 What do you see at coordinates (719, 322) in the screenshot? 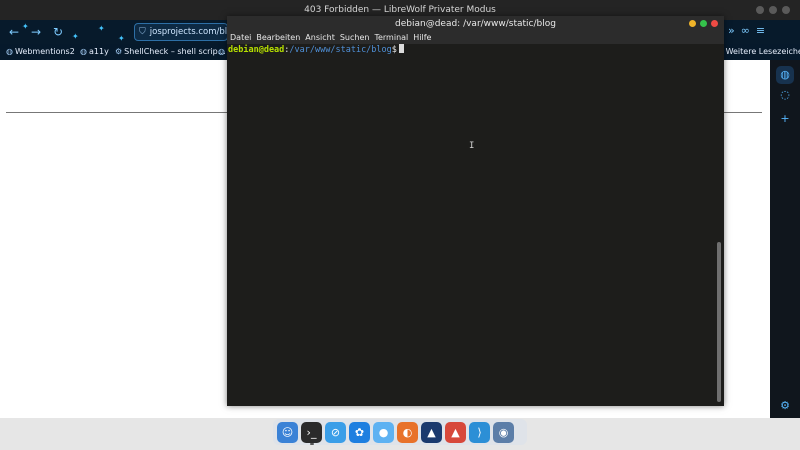
I see `terminal-scrollbar` at bounding box center [719, 322].